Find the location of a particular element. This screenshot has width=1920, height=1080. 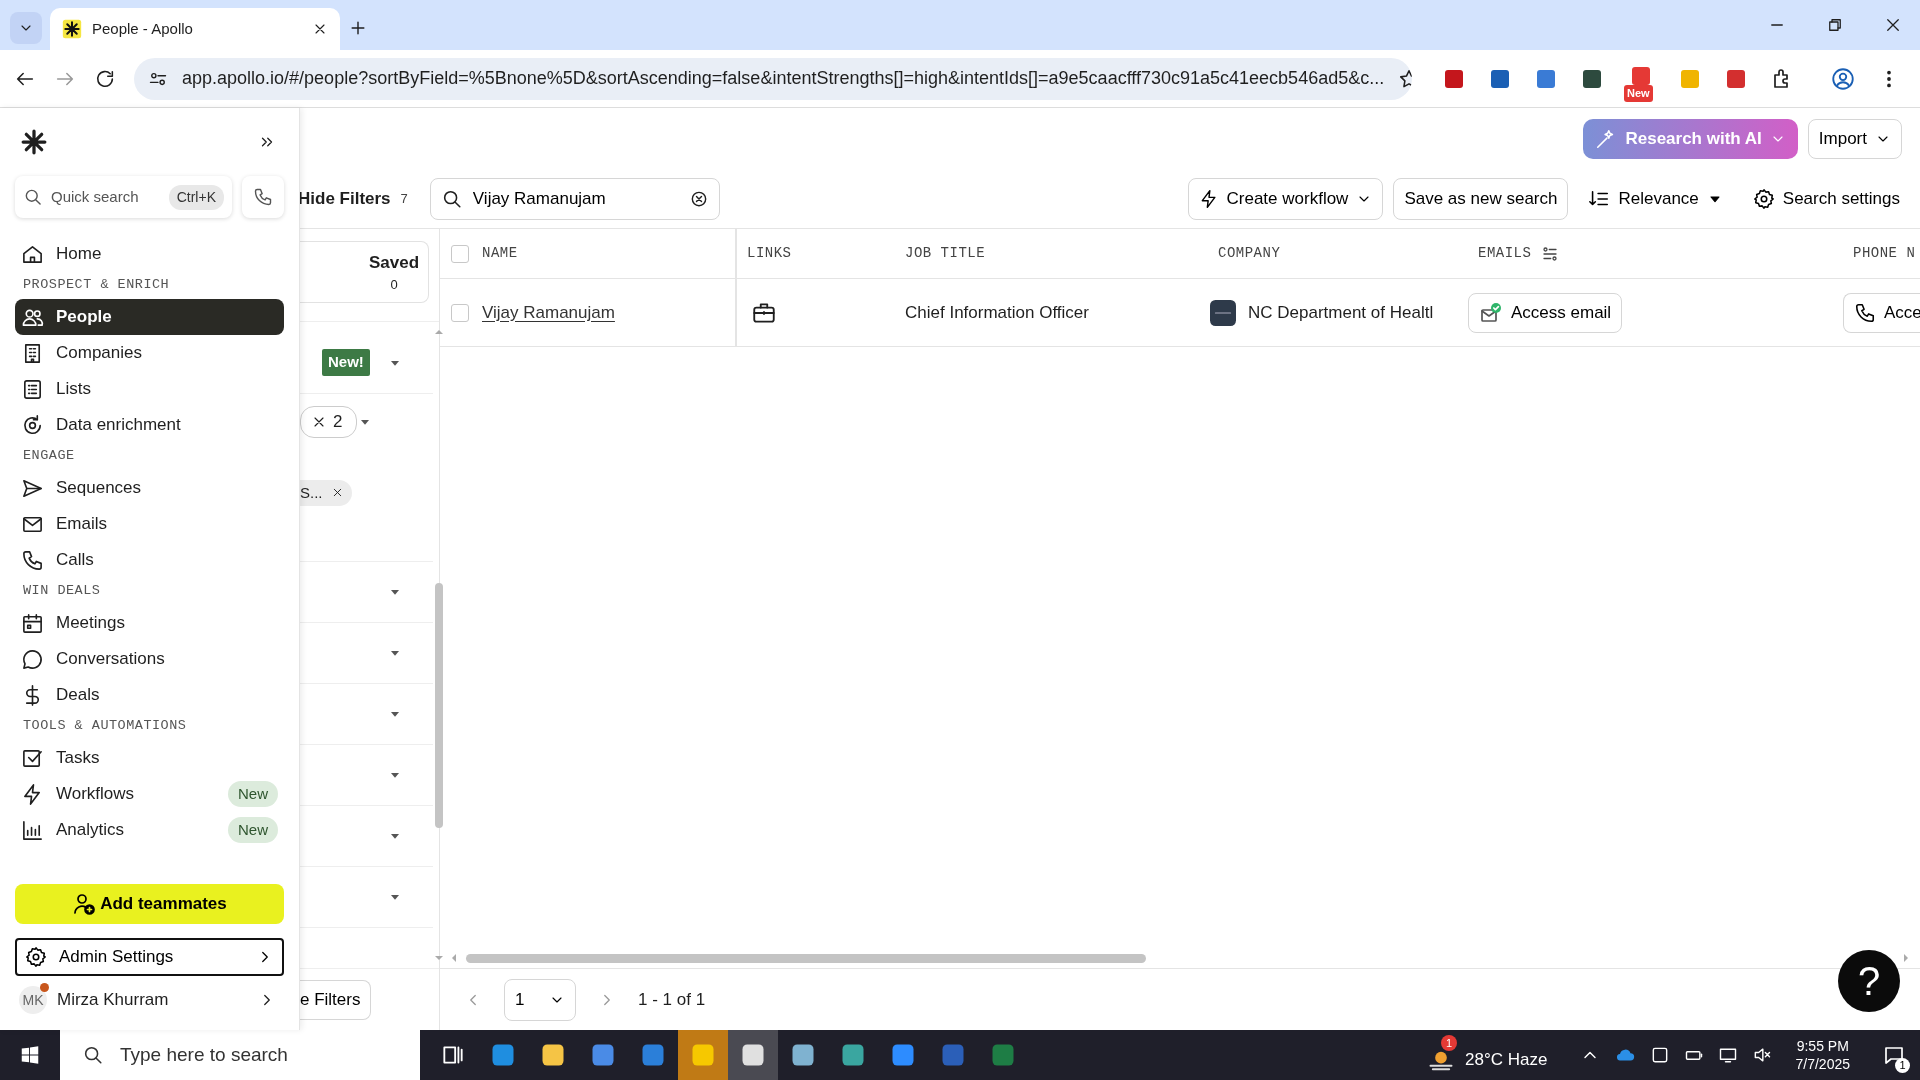

browser-tab: People - Apollo is located at coordinates (195, 29).